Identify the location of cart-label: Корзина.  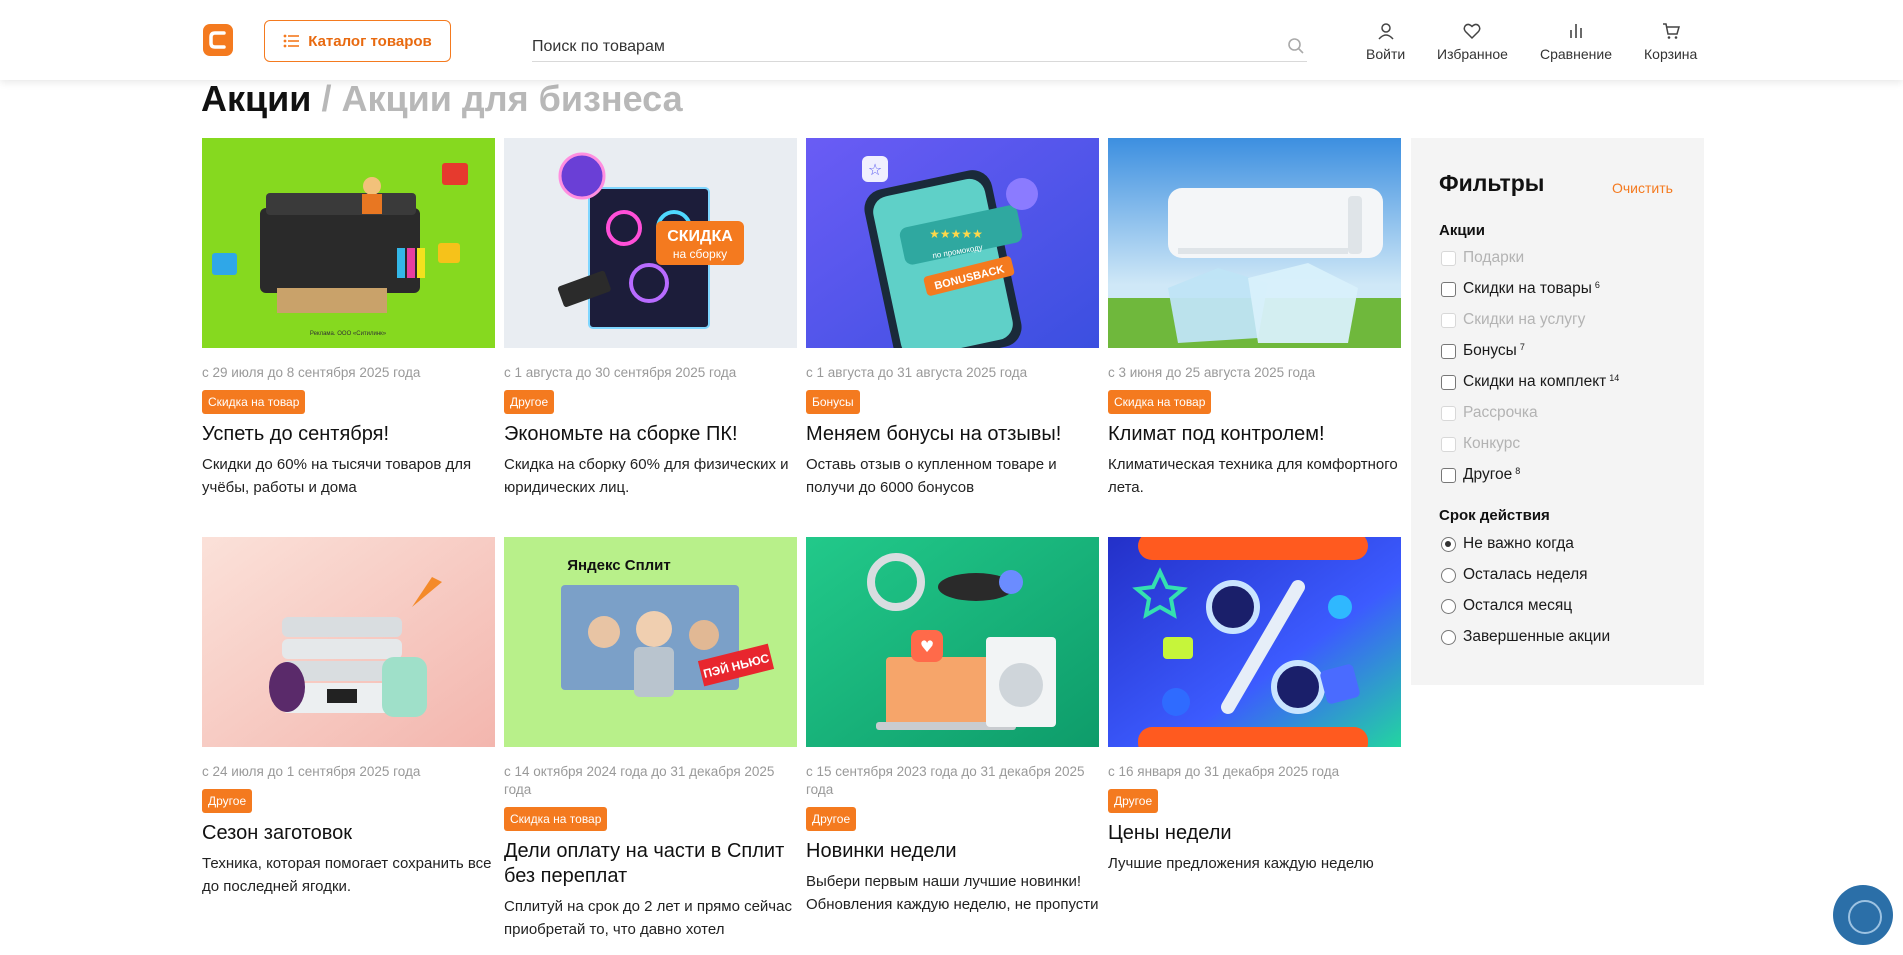
(1671, 54).